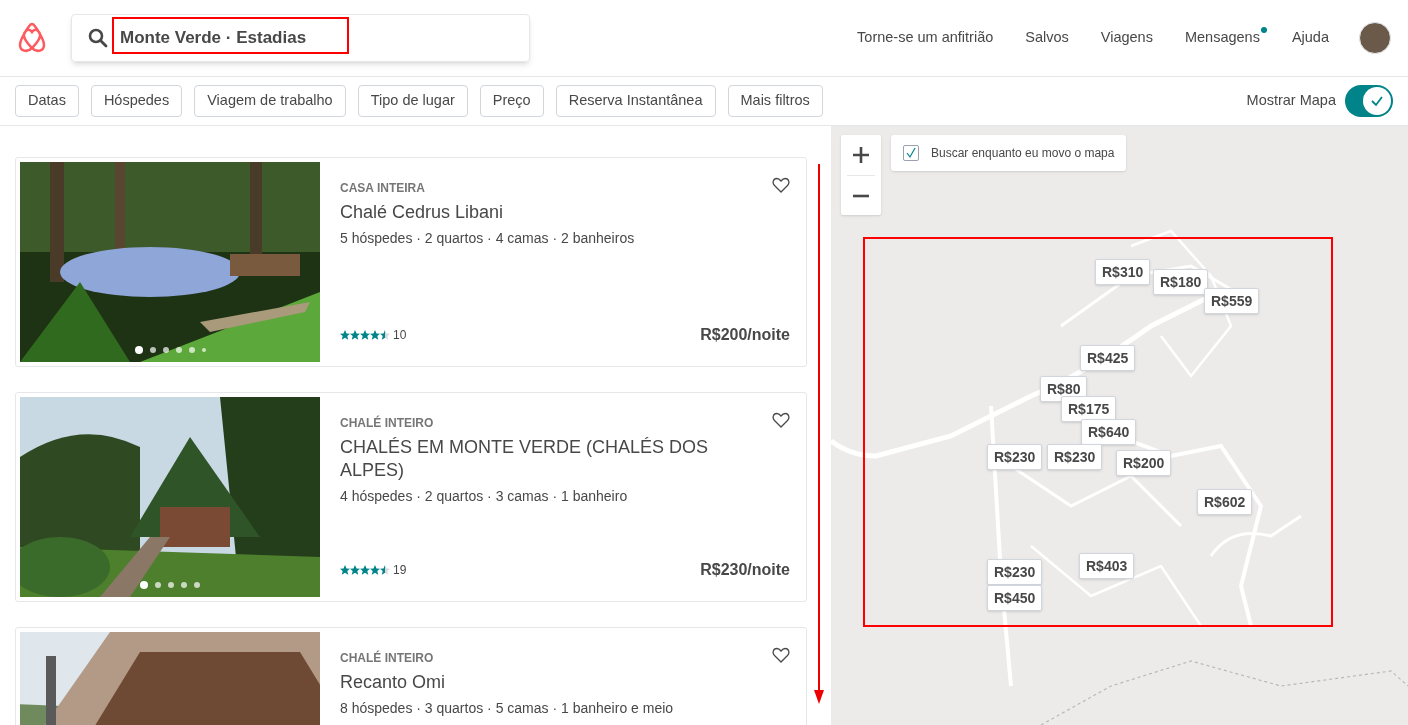  I want to click on price-marker: R$403, so click(1107, 566).